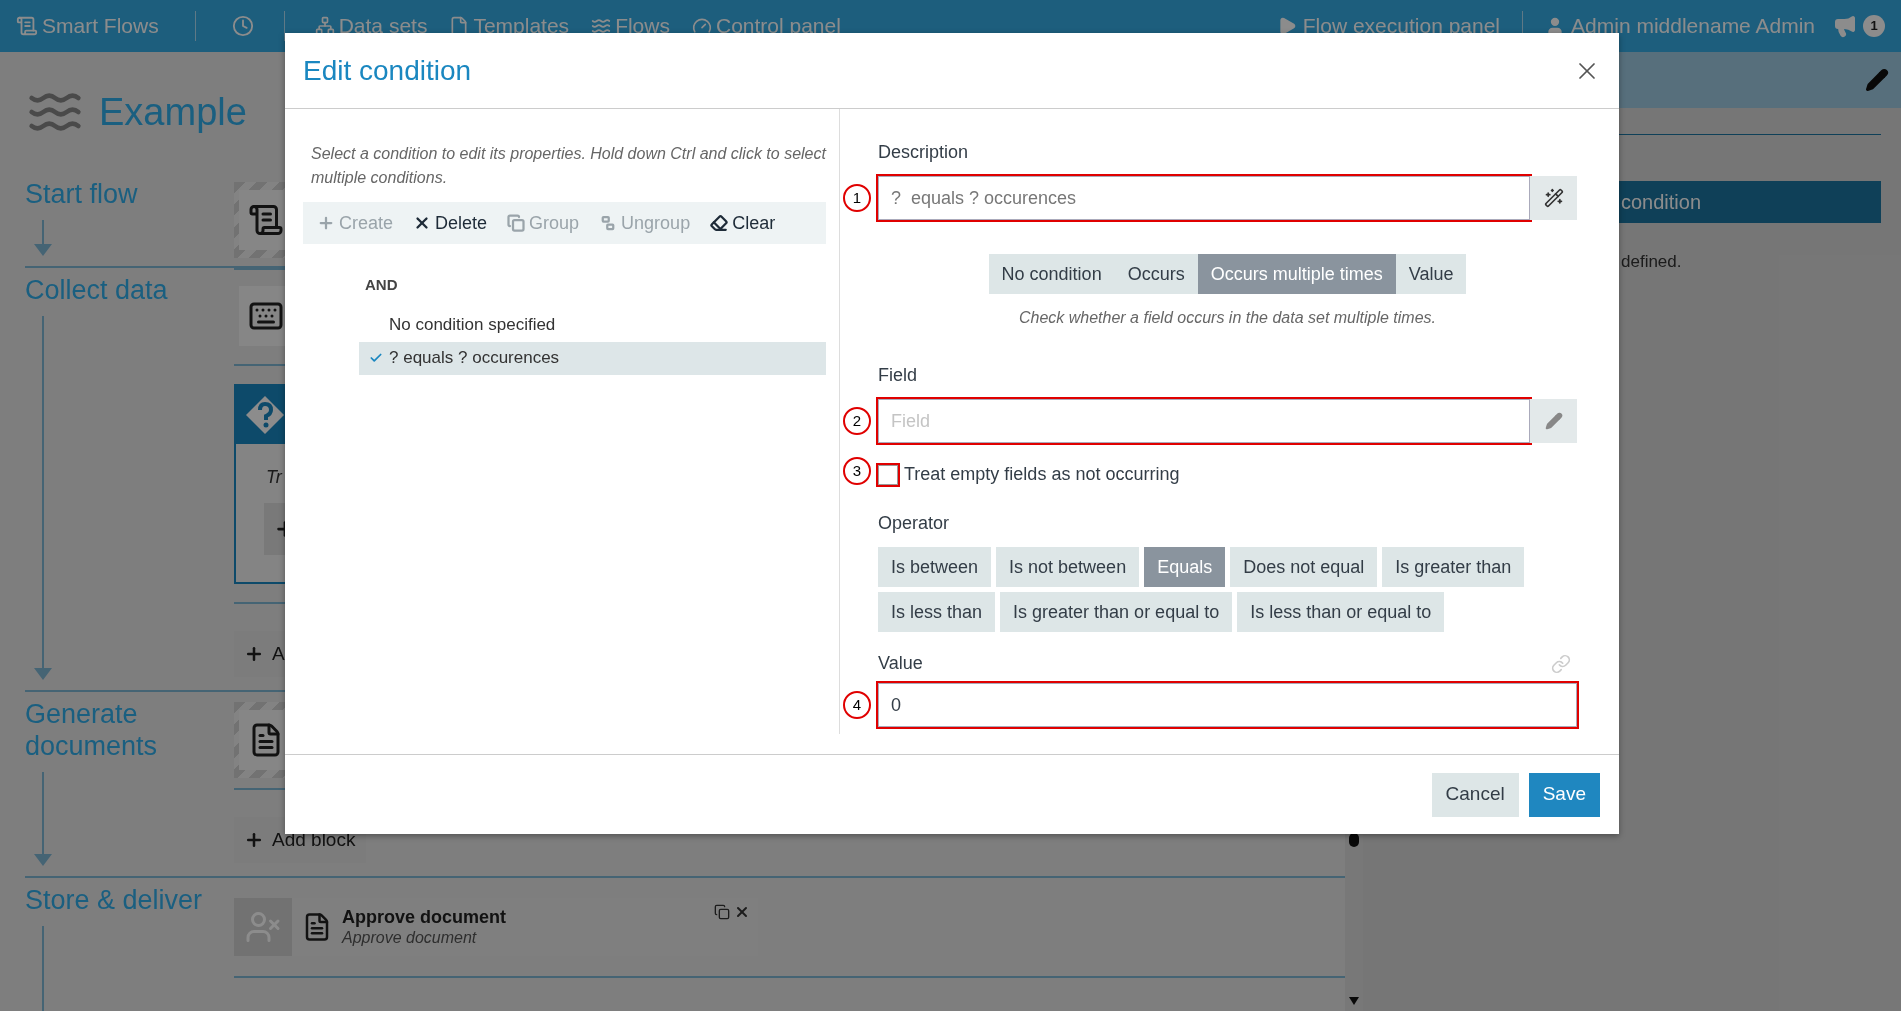 This screenshot has height=1011, width=1901. I want to click on operator-option: Is less than, so click(937, 612).